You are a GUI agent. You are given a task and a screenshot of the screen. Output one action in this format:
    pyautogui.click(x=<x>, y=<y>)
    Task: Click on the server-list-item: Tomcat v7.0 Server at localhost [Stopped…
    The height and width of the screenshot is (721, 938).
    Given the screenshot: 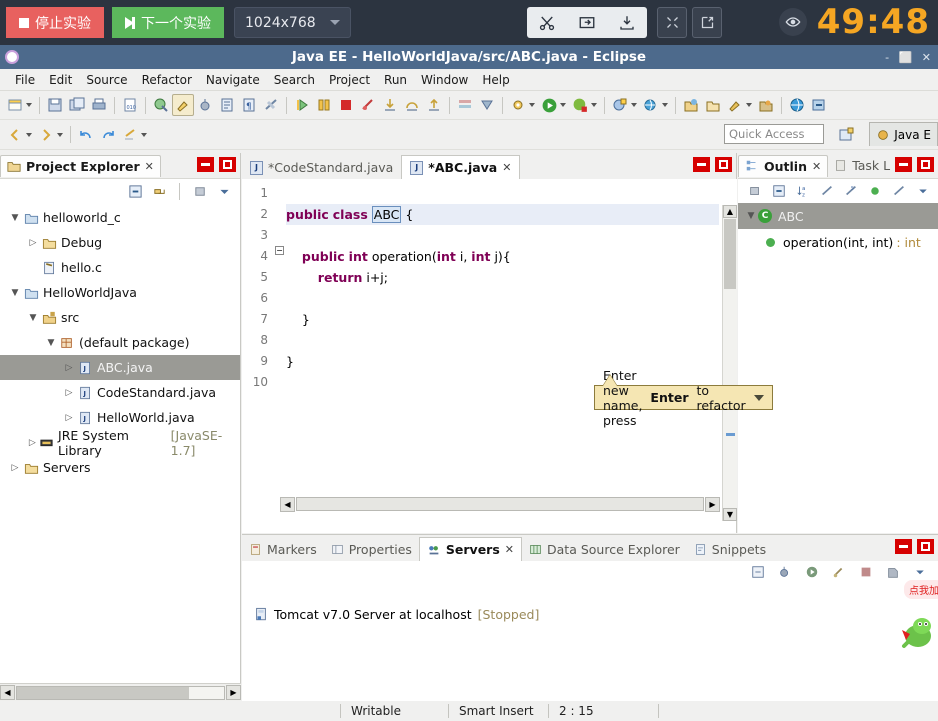 What is the action you would take?
    pyautogui.click(x=590, y=602)
    